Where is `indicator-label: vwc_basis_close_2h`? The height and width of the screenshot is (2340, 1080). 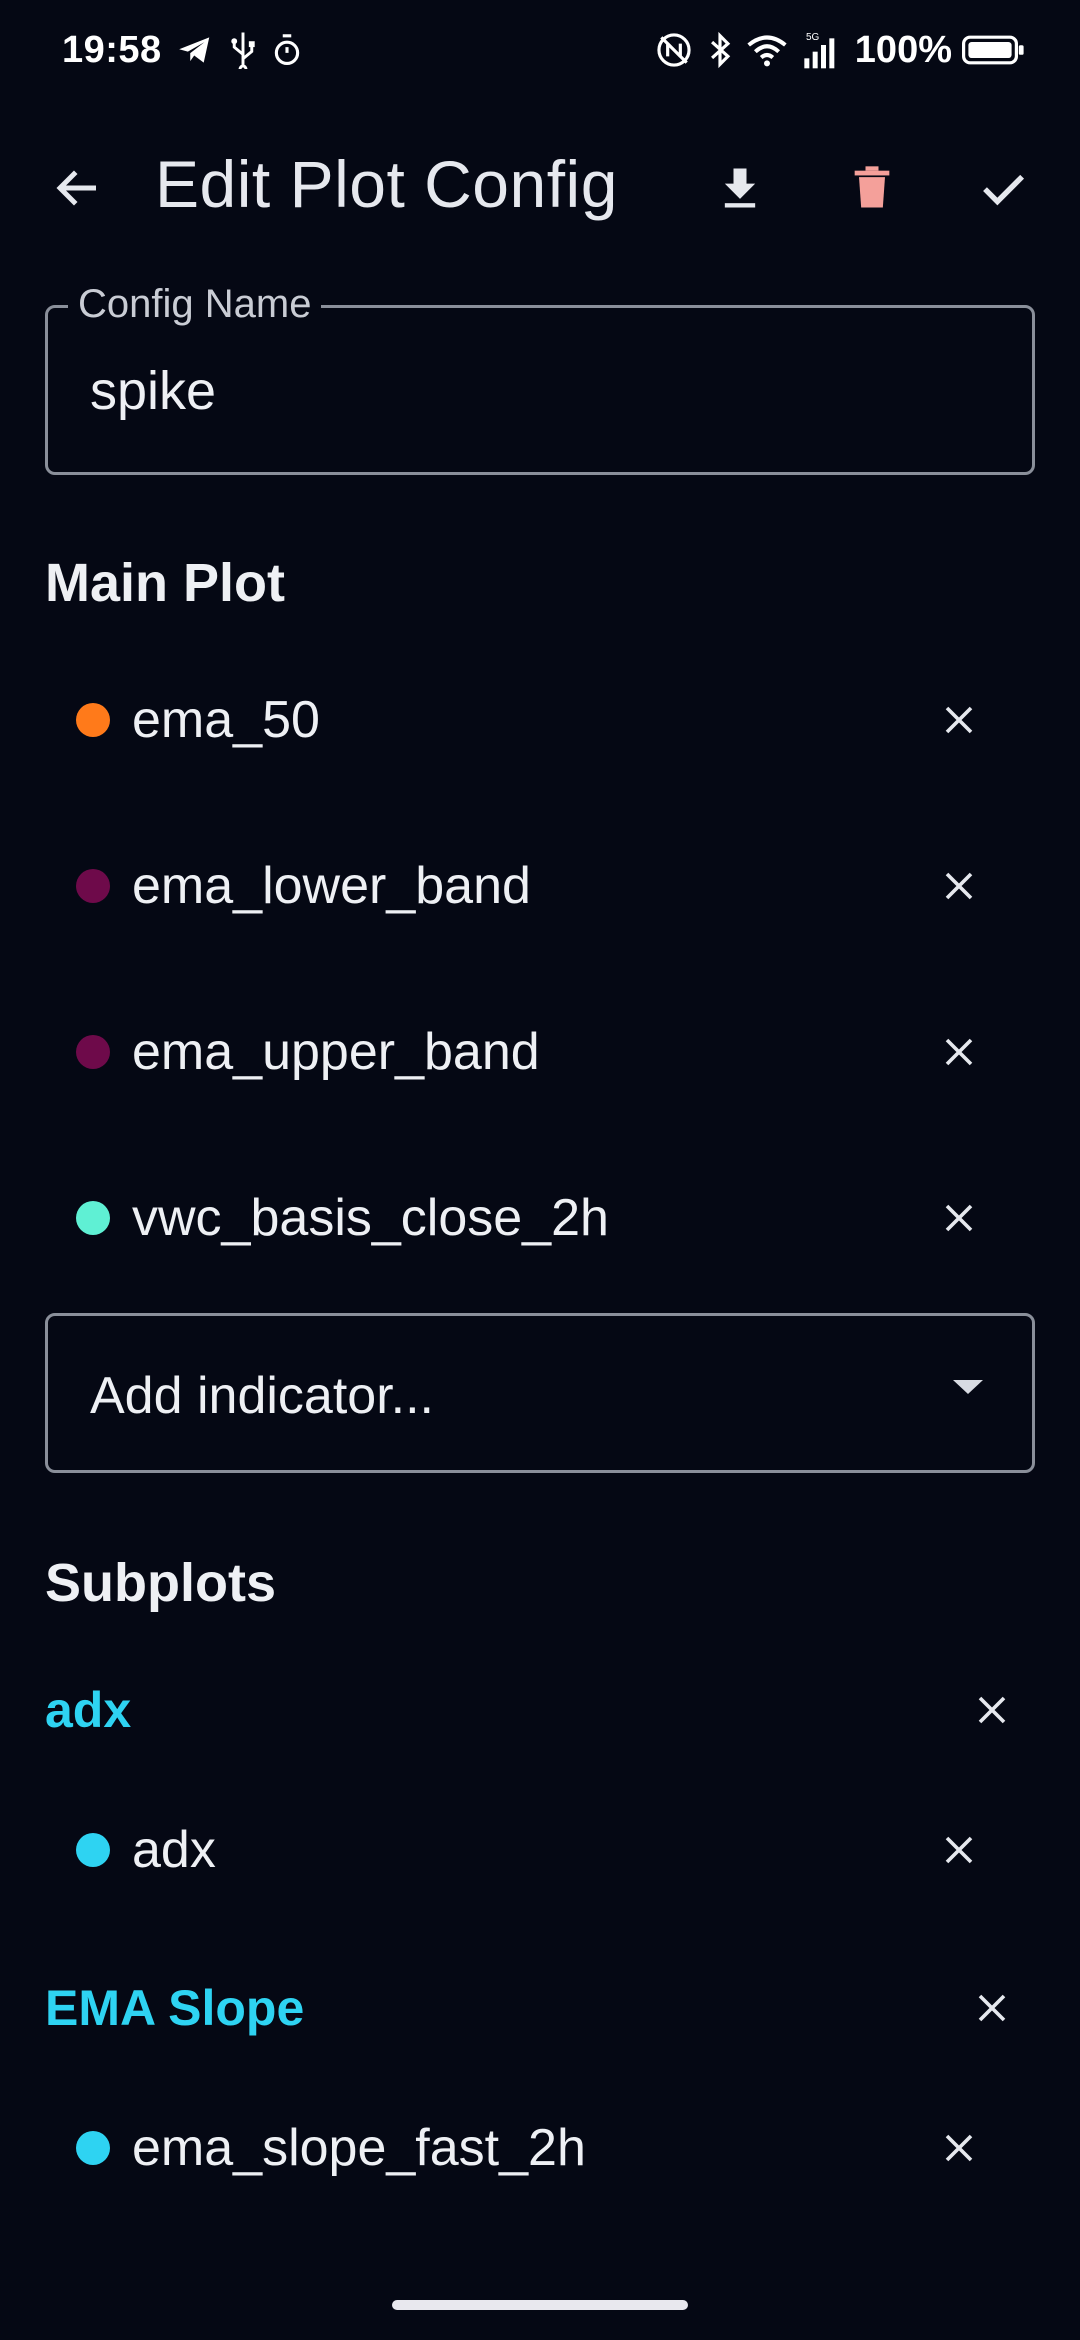 indicator-label: vwc_basis_close_2h is located at coordinates (370, 1218).